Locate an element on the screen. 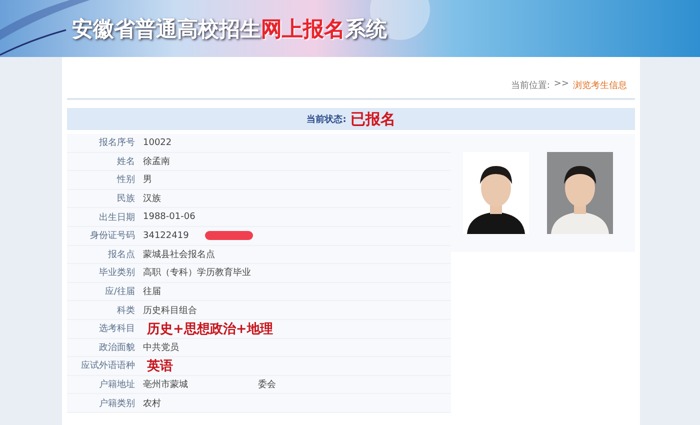 The image size is (700, 425). field-value: 1988-01-06 is located at coordinates (169, 217).